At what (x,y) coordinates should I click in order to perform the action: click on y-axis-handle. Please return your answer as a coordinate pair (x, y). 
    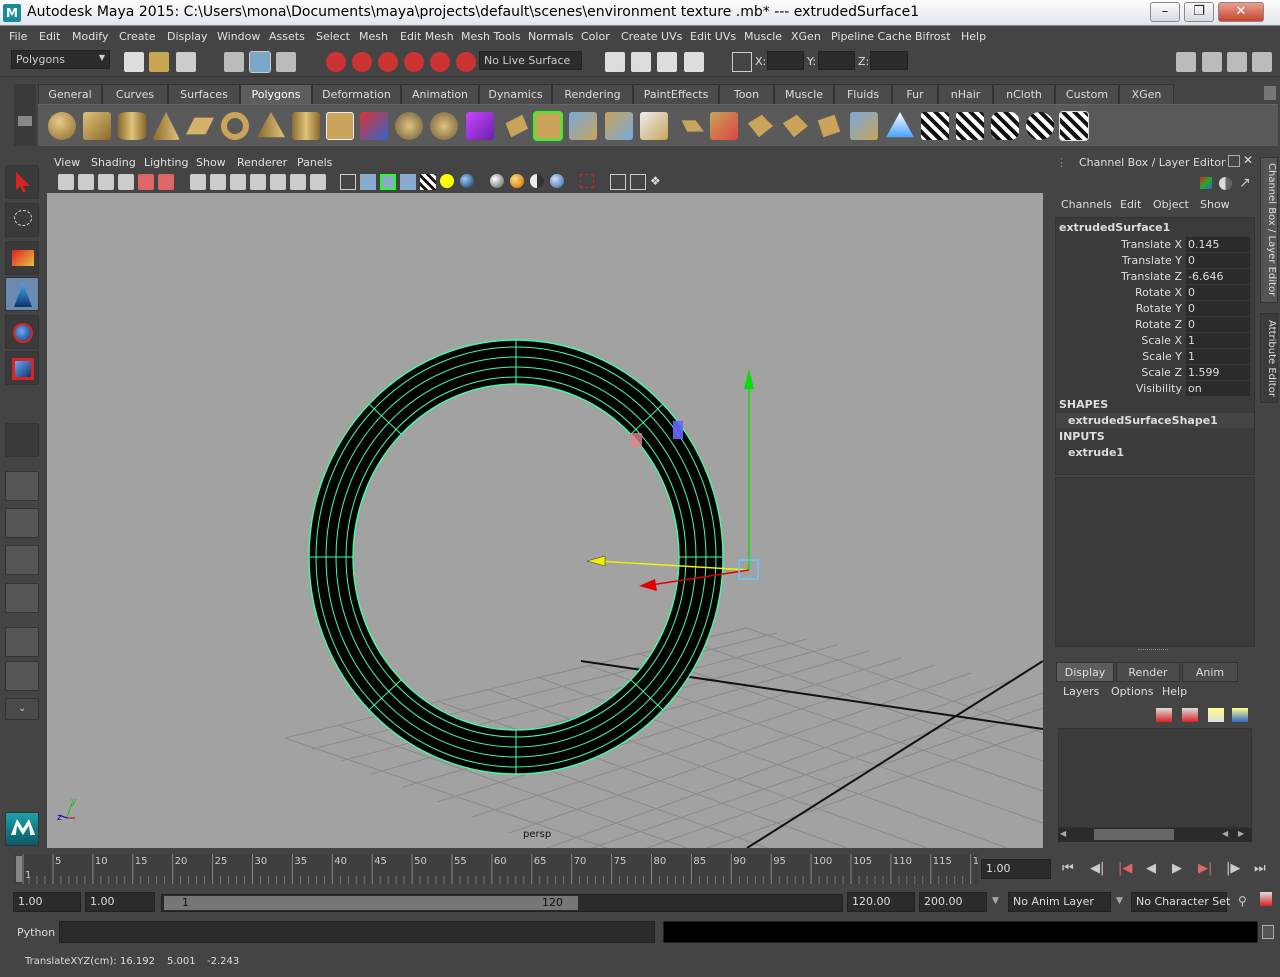
    Looking at the image, I should click on (749, 379).